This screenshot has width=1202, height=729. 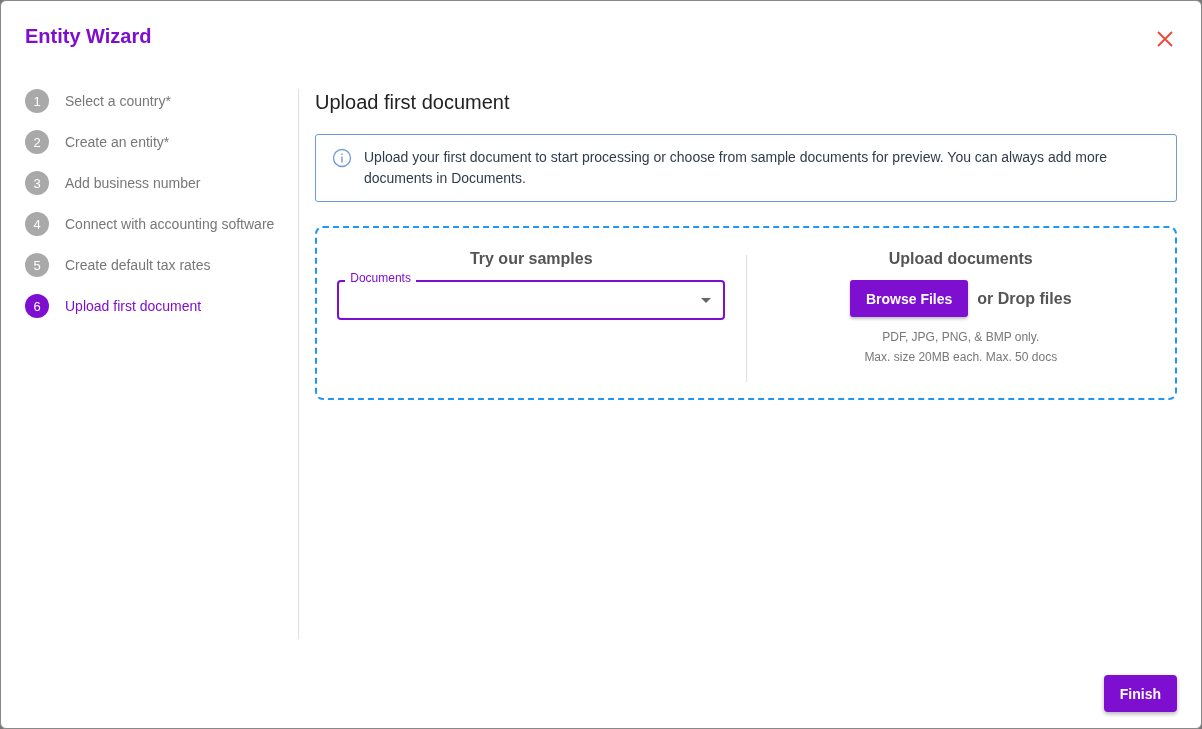 What do you see at coordinates (118, 101) in the screenshot?
I see `step-label: Select a country*` at bounding box center [118, 101].